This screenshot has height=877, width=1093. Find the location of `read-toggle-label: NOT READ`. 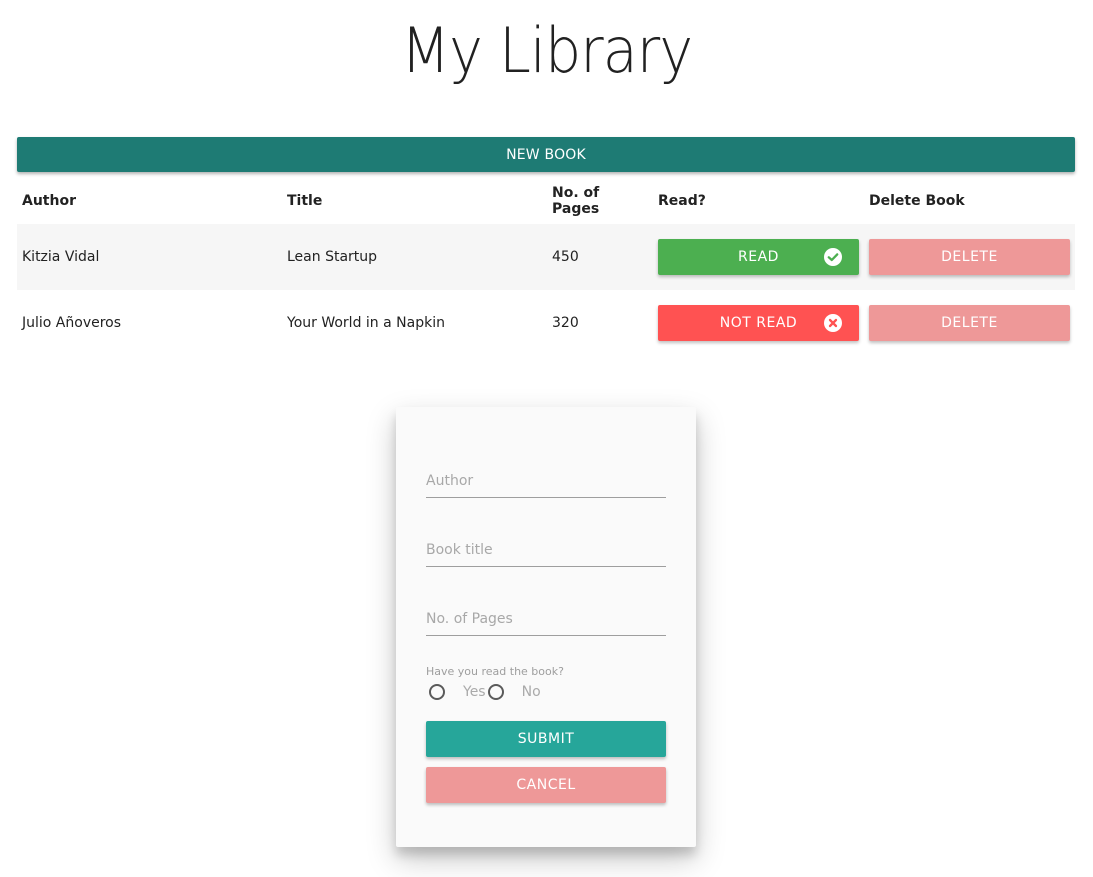

read-toggle-label: NOT READ is located at coordinates (758, 323).